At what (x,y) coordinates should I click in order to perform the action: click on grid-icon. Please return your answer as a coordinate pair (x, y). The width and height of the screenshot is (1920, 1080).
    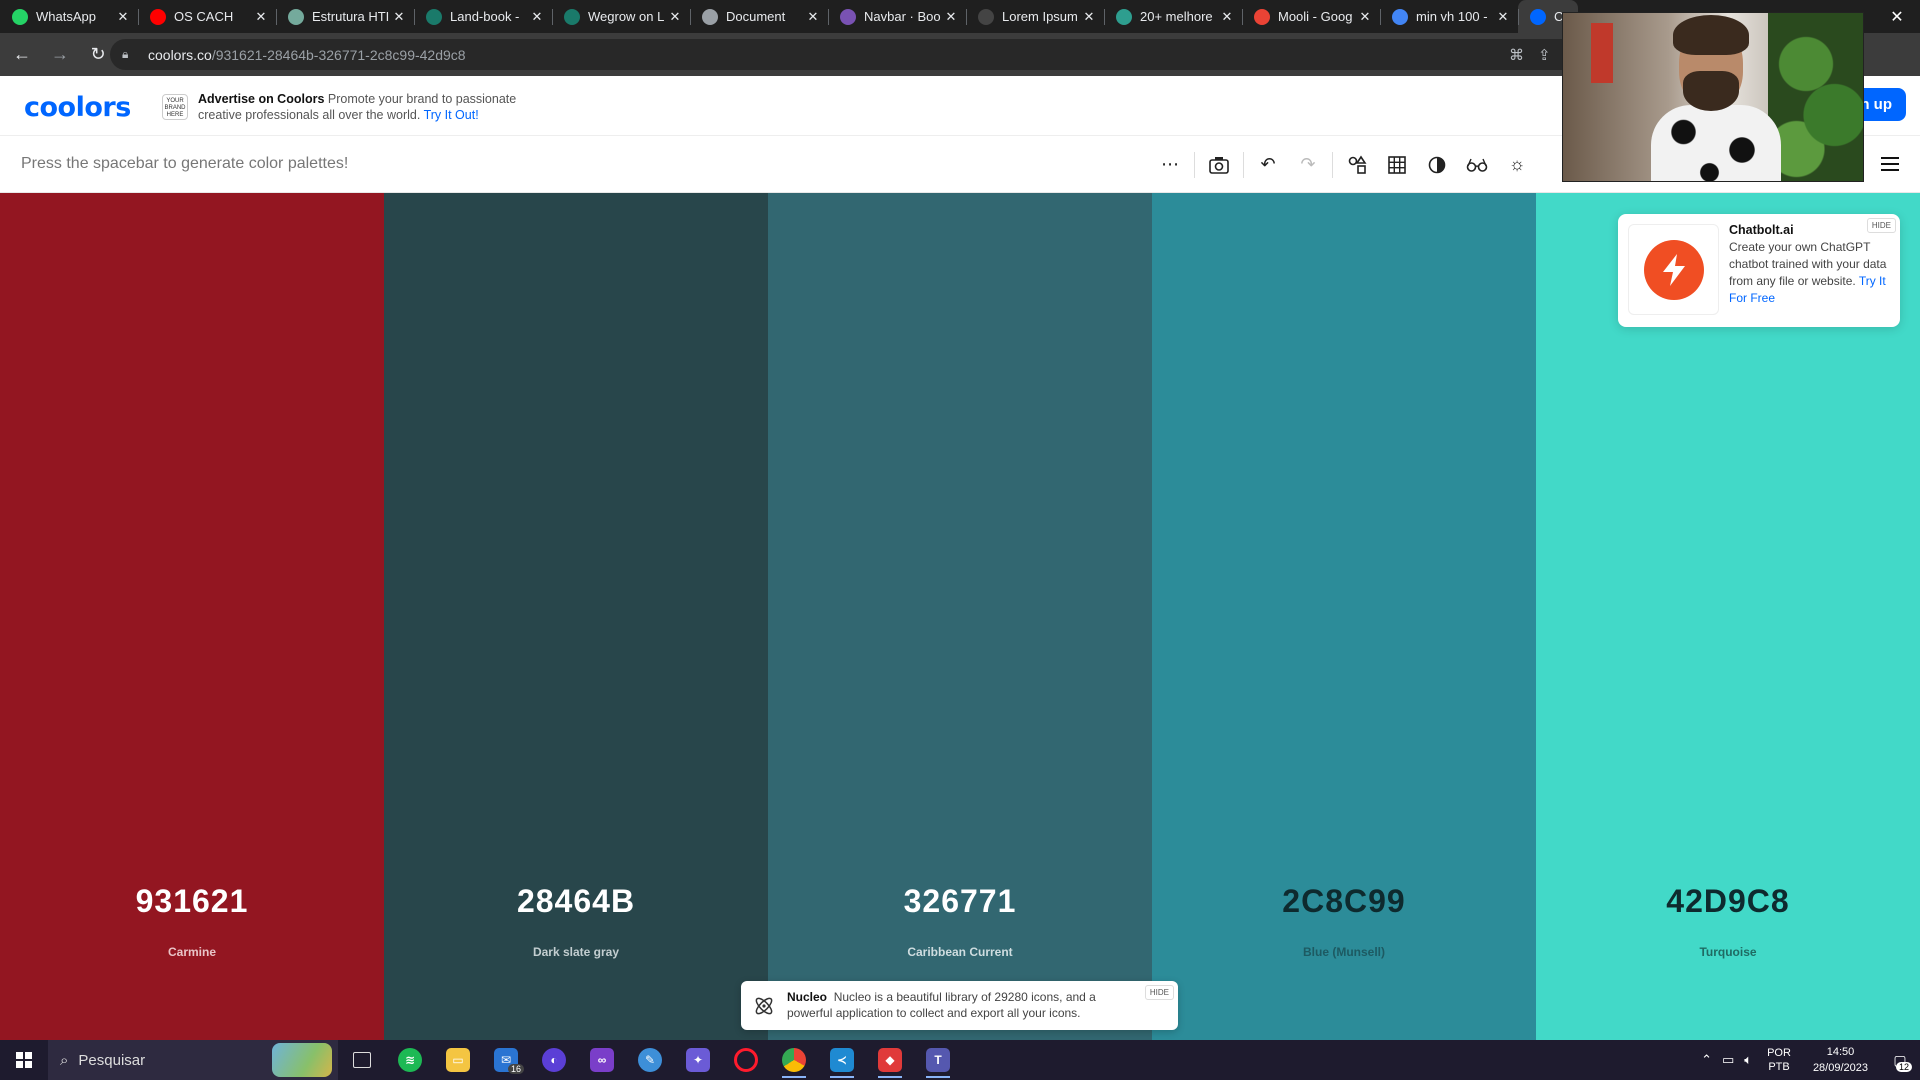
    Looking at the image, I should click on (1397, 165).